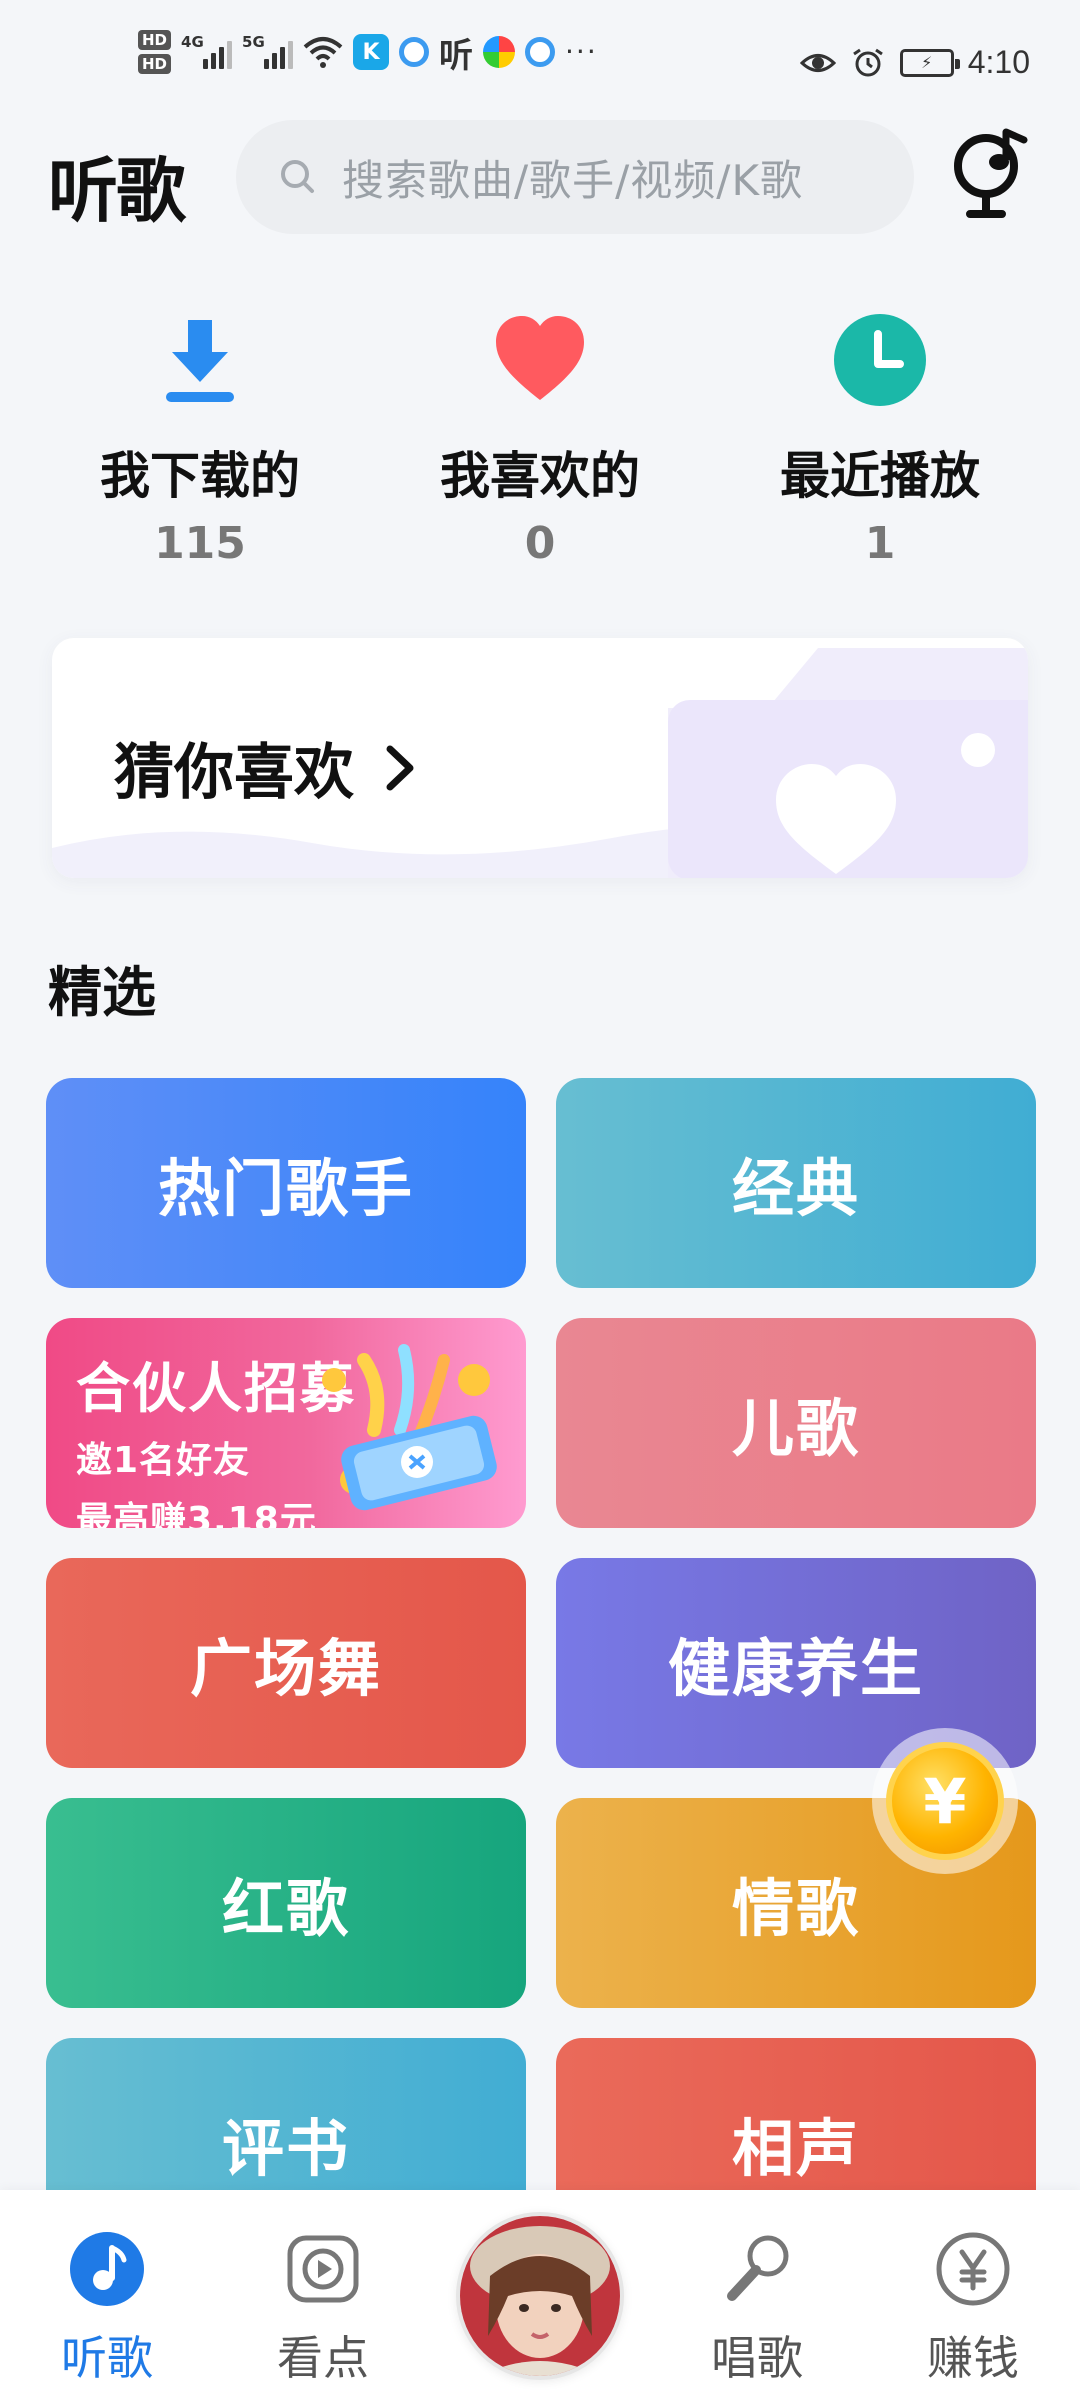  Describe the element at coordinates (286, 1423) in the screenshot. I see `tile-partner-promo: 合伙人招募 邀1名好友 最高赚3.18元` at that location.